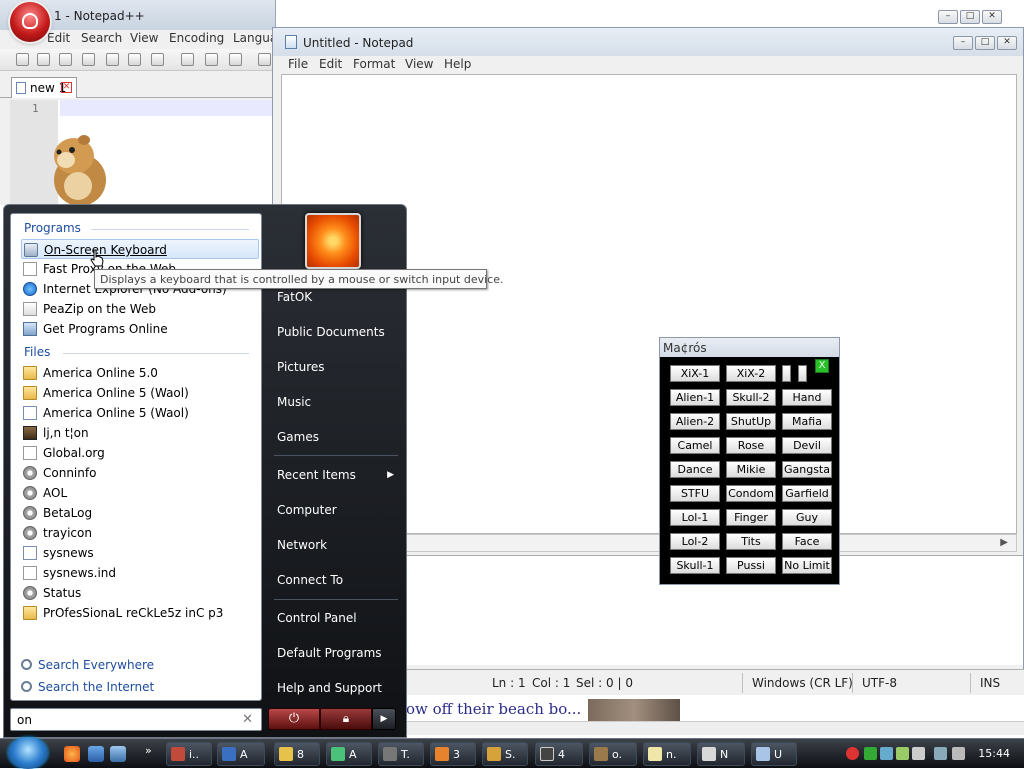 This screenshot has height=769, width=1024. Describe the element at coordinates (264, 59) in the screenshot. I see `undo-icon` at that location.